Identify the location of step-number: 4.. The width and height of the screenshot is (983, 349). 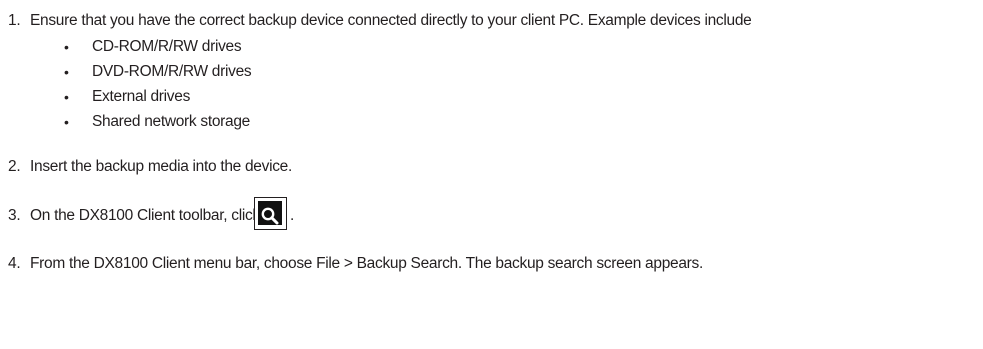
(14, 263).